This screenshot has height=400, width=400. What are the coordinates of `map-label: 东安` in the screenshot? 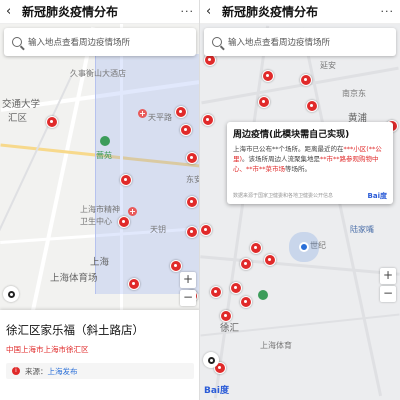 It's located at (192, 179).